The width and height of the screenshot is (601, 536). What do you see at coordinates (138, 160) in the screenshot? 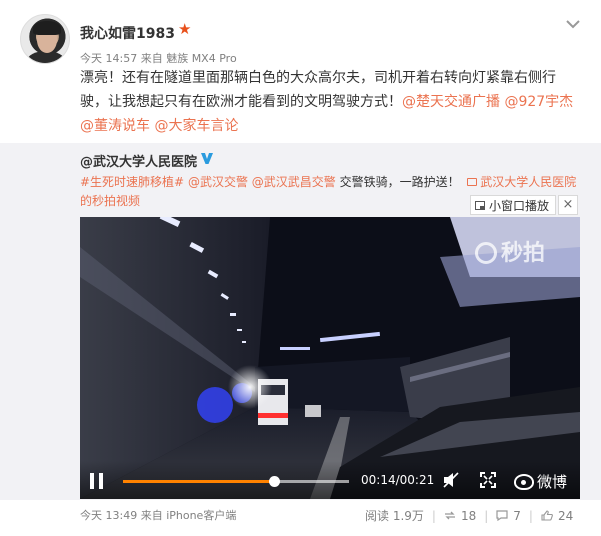
I see `original-user-link: @武汉大学人民医院` at bounding box center [138, 160].